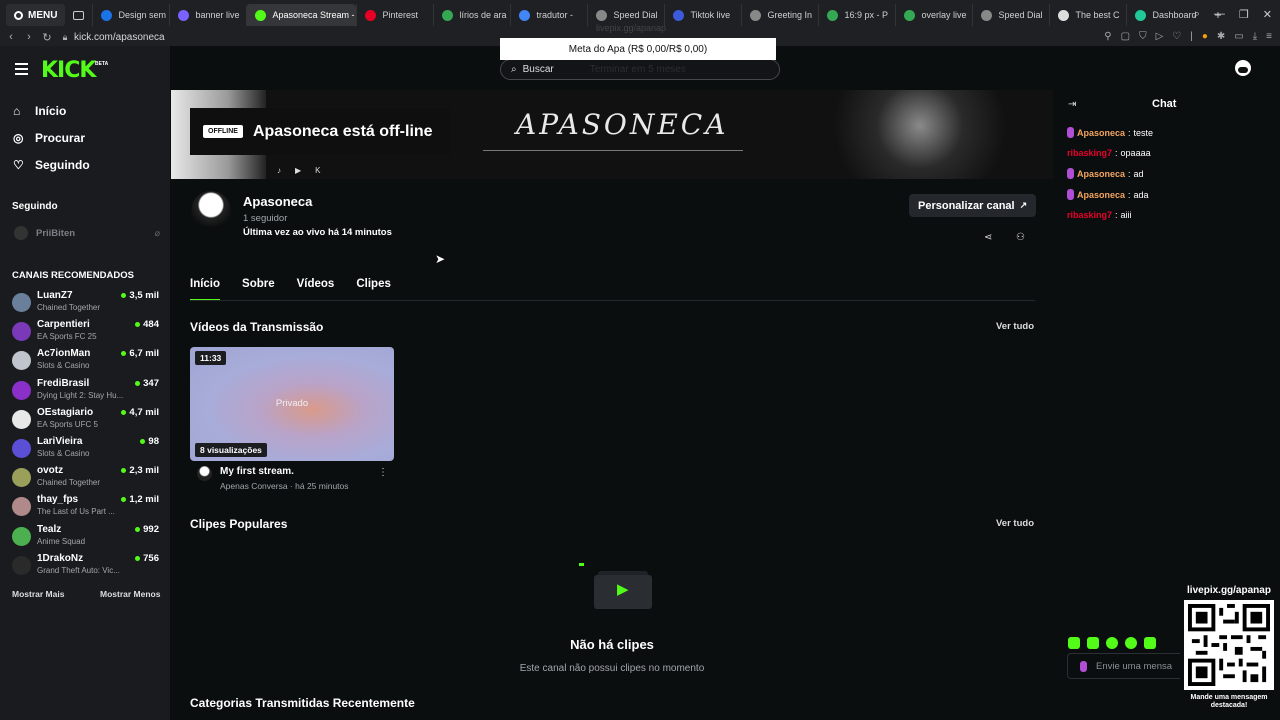 This screenshot has height=720, width=1280. What do you see at coordinates (140, 295) in the screenshot?
I see `viewer-count: 3,5 mil` at bounding box center [140, 295].